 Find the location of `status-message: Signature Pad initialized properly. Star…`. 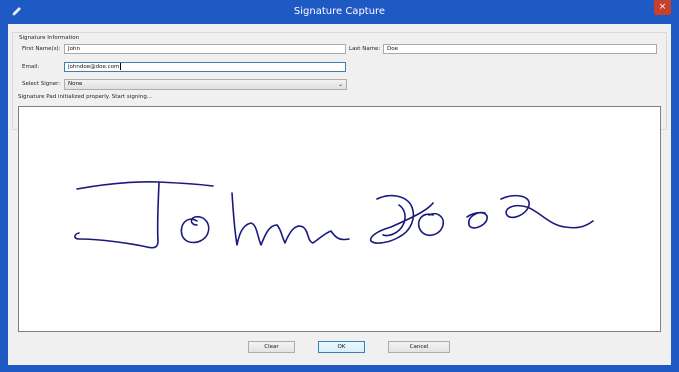

status-message: Signature Pad initialized properly. Star… is located at coordinates (85, 97).